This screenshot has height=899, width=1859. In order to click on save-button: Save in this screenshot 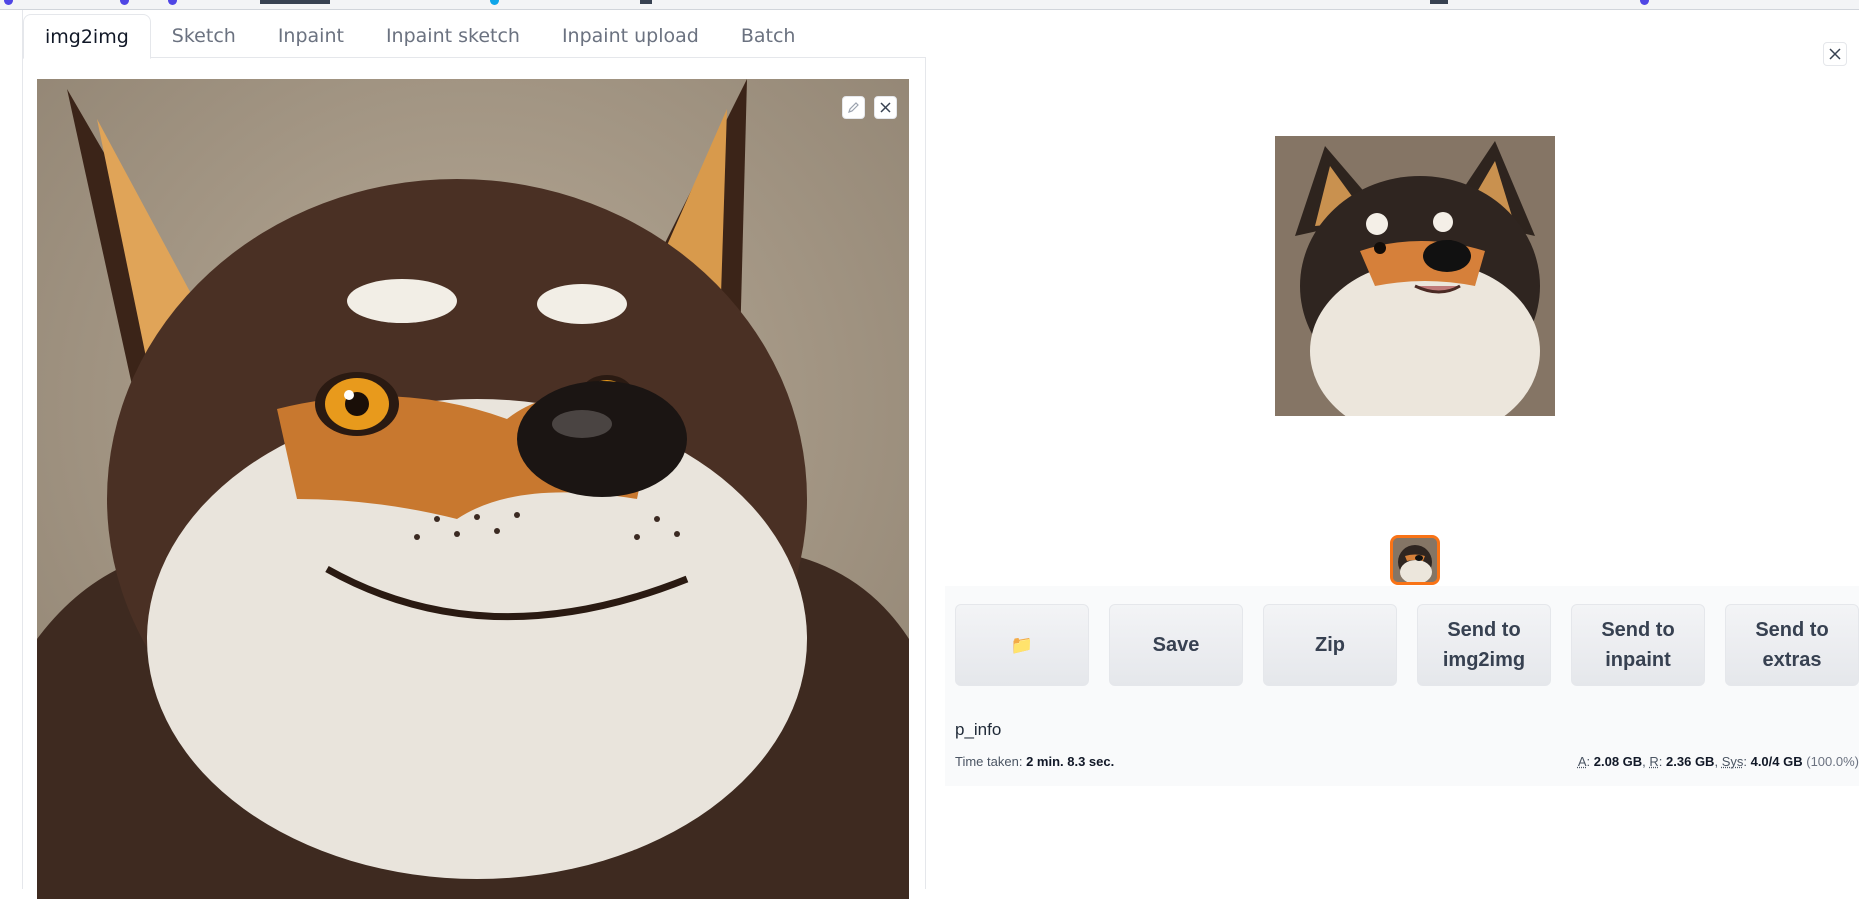, I will do `click(1176, 645)`.